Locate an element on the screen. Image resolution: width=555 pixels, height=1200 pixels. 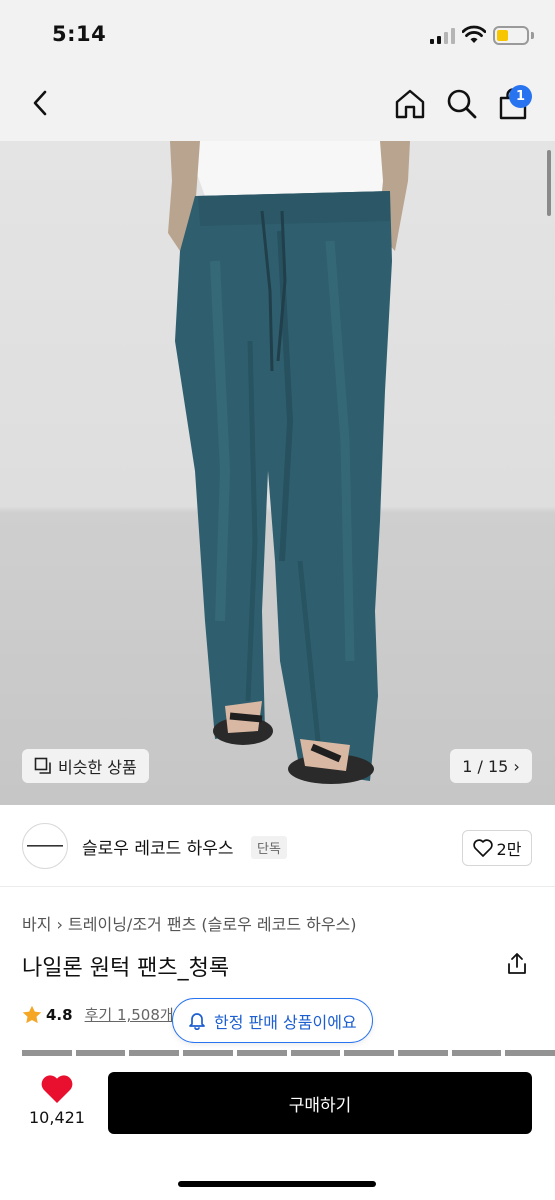
limited-edition-label: 한정 판매 상품이에요 is located at coordinates (285, 1022).